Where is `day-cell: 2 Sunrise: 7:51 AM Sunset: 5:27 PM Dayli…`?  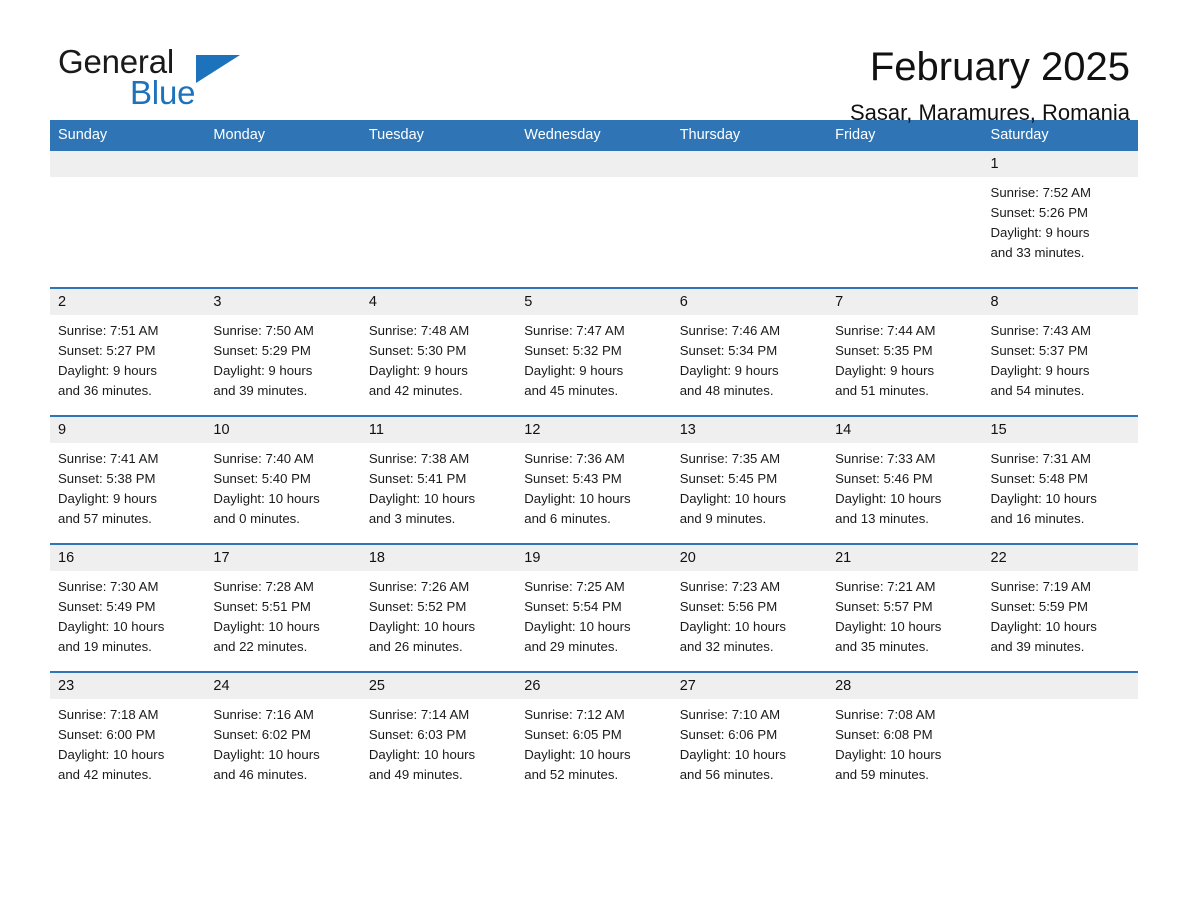 day-cell: 2 Sunrise: 7:51 AM Sunset: 5:27 PM Dayli… is located at coordinates (128, 352).